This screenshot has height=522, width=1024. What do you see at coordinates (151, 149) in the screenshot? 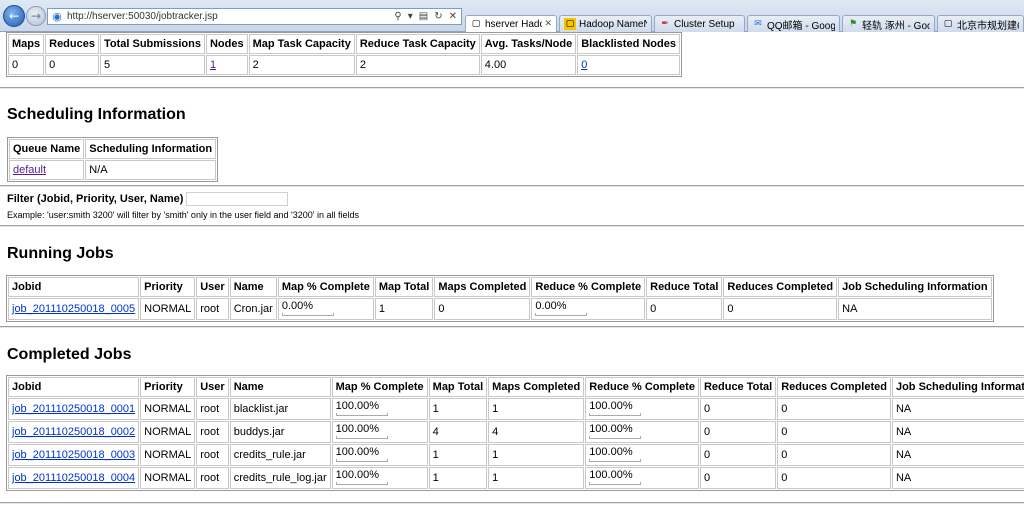
I see `column-header: Scheduling Information` at bounding box center [151, 149].